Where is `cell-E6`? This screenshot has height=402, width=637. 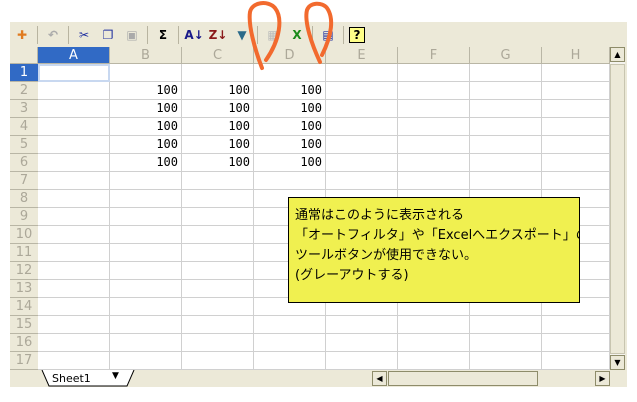 cell-E6 is located at coordinates (362, 163).